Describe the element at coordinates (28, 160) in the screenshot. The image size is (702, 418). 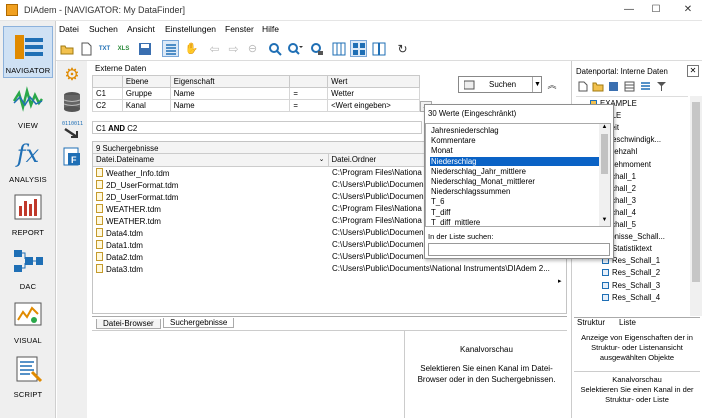
I see `nav-analysis: fx ANALYSIS` at that location.